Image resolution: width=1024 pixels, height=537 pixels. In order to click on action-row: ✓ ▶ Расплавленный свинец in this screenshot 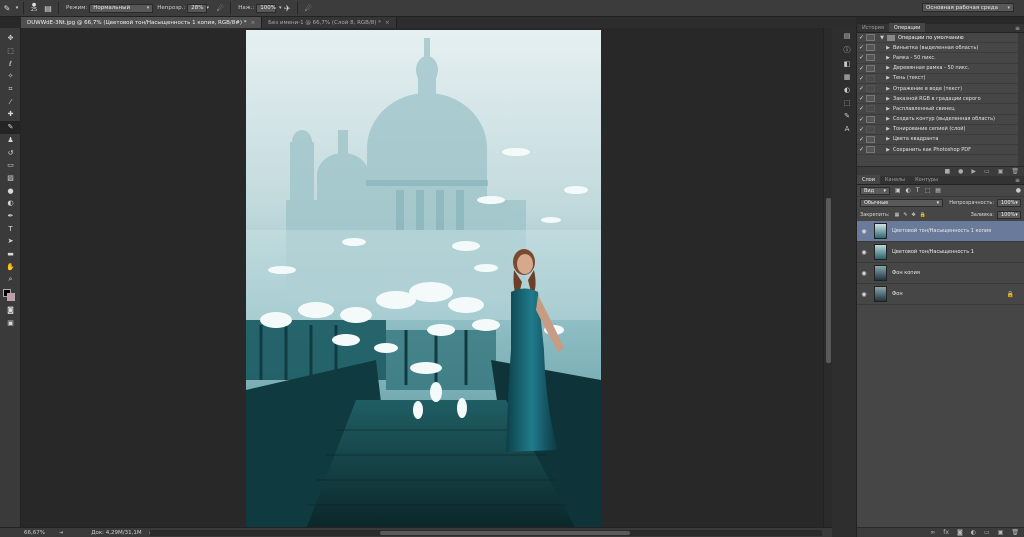, I will do `click(940, 109)`.